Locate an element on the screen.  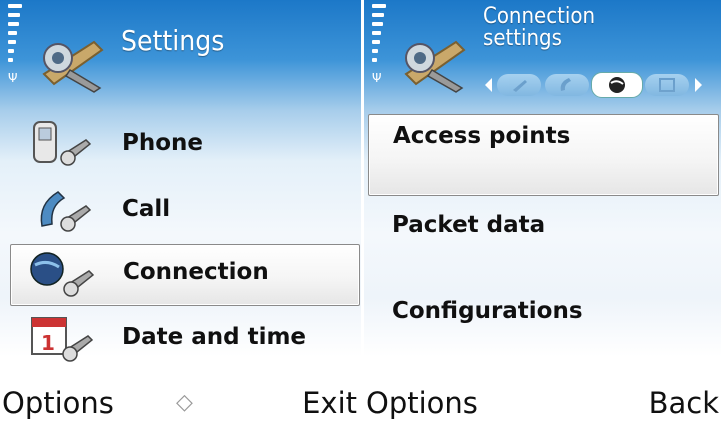
list-item-label: Phone is located at coordinates (163, 143).